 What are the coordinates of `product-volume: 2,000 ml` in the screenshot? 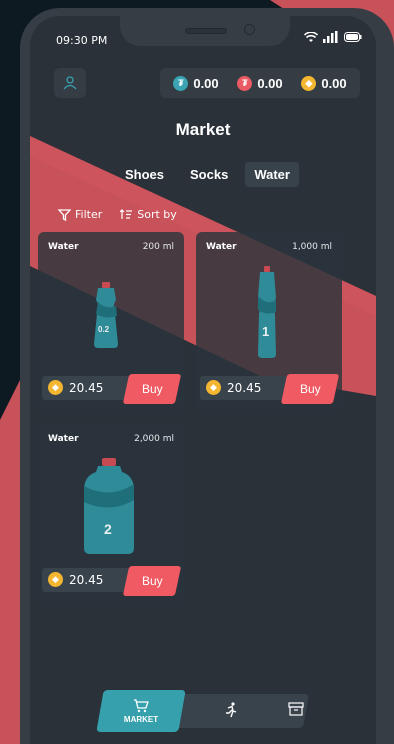 It's located at (154, 439).